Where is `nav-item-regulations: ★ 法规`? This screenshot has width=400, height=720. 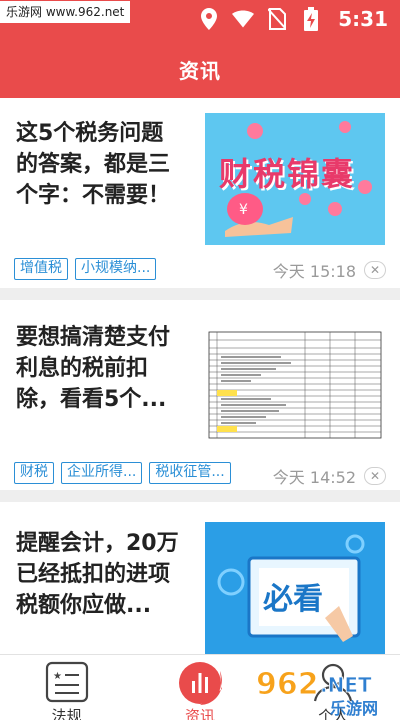 nav-item-regulations: ★ 法规 is located at coordinates (66, 687).